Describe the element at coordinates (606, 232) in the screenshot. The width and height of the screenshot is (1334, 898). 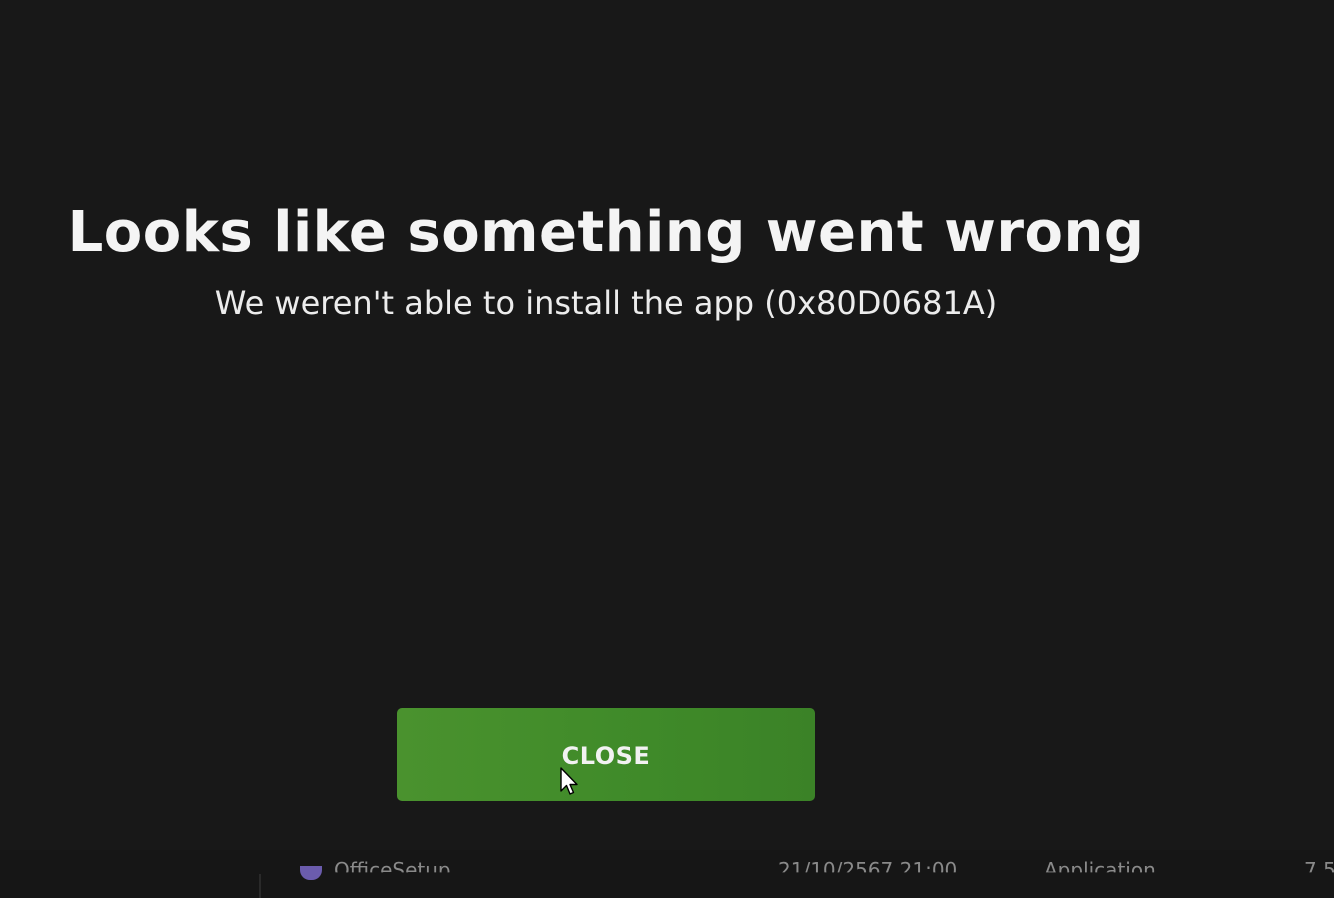
I see `error-title: Looks like something went wrong` at that location.